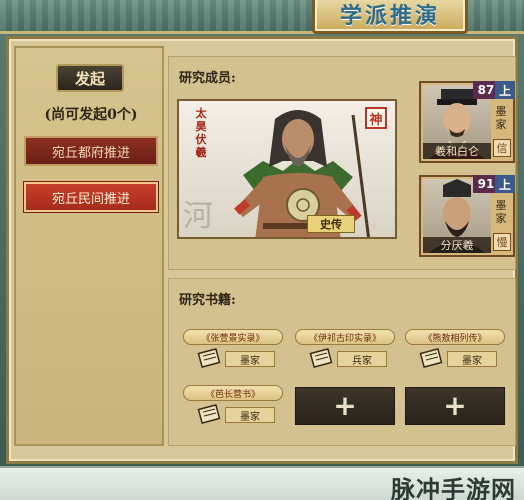  I want to click on leader-name-tag: 史传, so click(331, 224).